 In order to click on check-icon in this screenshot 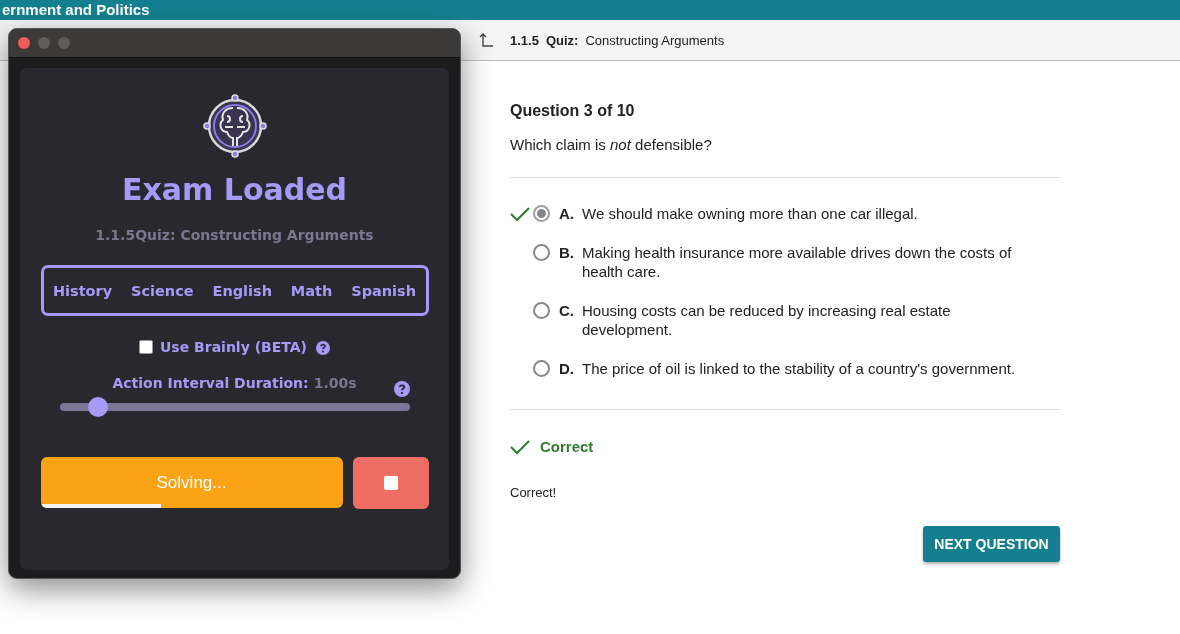, I will do `click(520, 446)`.